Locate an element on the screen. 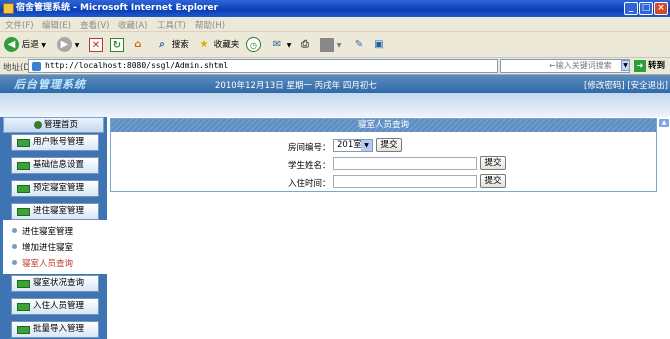 The image size is (670, 339). home-icon is located at coordinates (38, 125).